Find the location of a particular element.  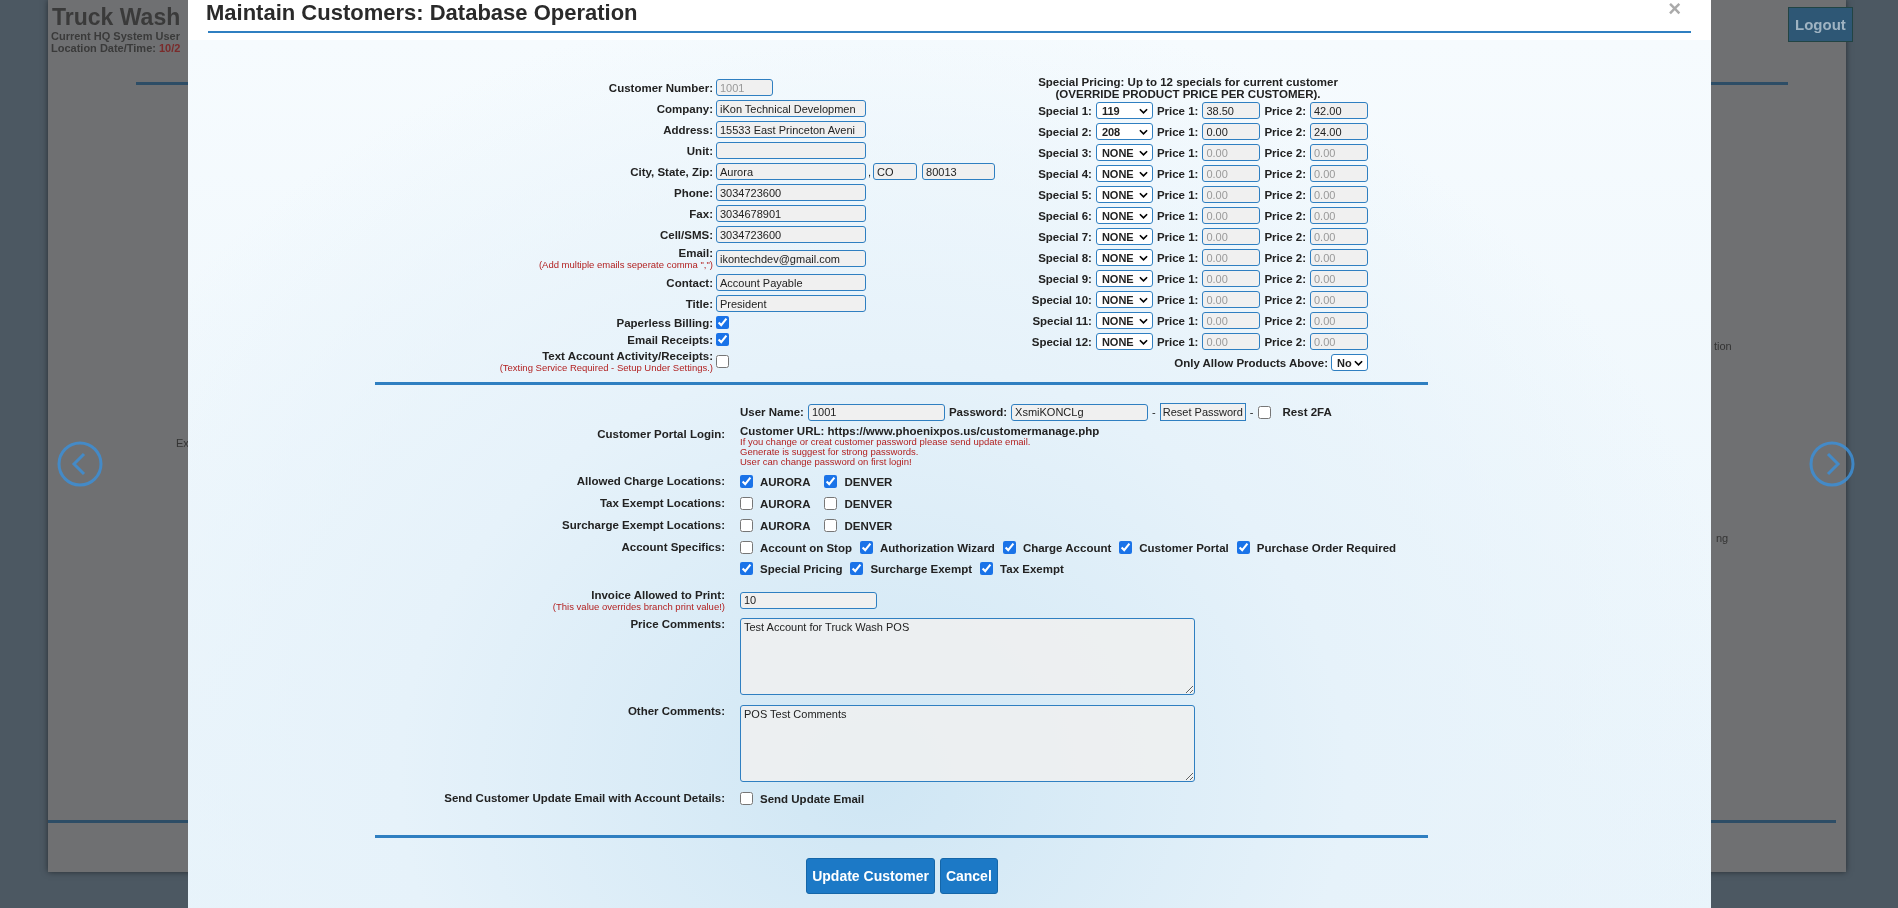

price-field: 42.00 is located at coordinates (1339, 110).